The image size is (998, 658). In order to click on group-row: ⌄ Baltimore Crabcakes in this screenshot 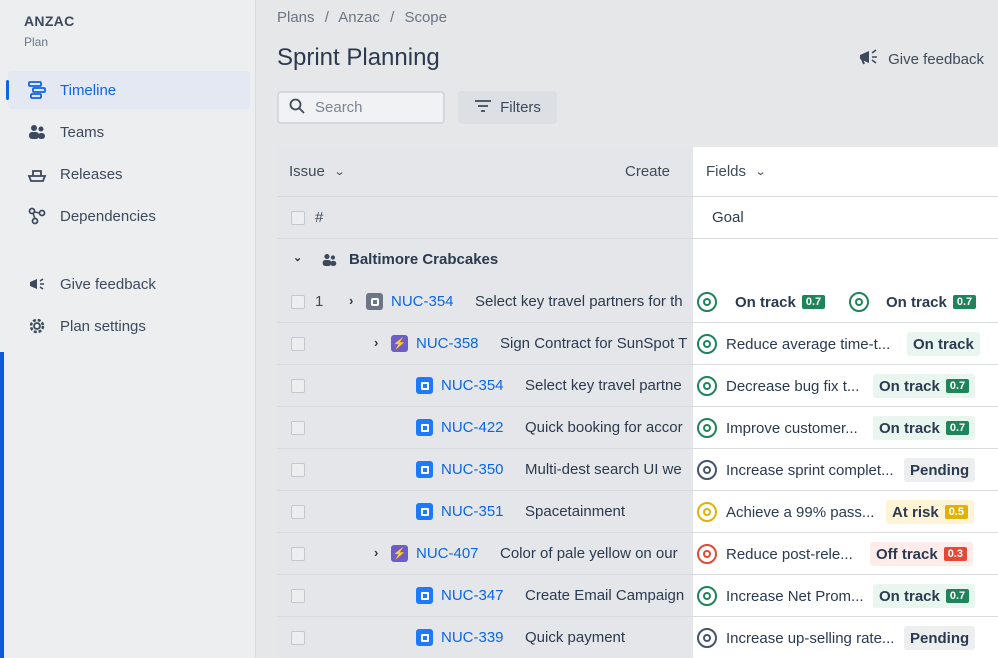, I will do `click(637, 260)`.